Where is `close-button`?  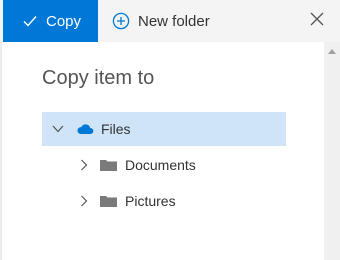
close-button is located at coordinates (317, 21).